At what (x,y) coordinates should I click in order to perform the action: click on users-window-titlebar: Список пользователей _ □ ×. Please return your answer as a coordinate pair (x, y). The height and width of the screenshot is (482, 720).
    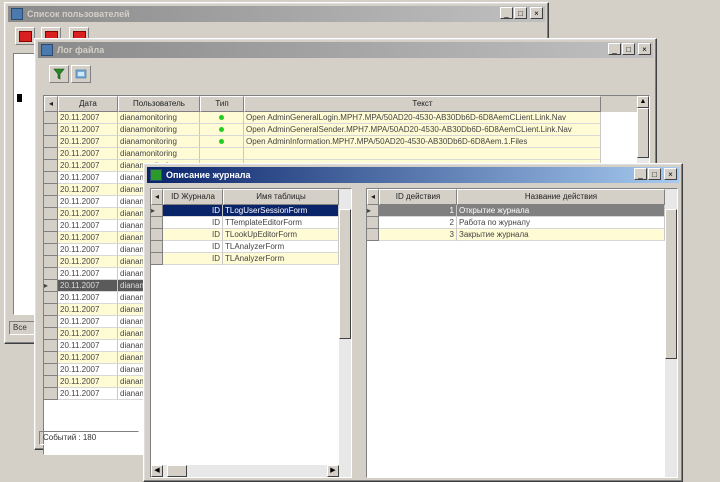
    Looking at the image, I should click on (276, 14).